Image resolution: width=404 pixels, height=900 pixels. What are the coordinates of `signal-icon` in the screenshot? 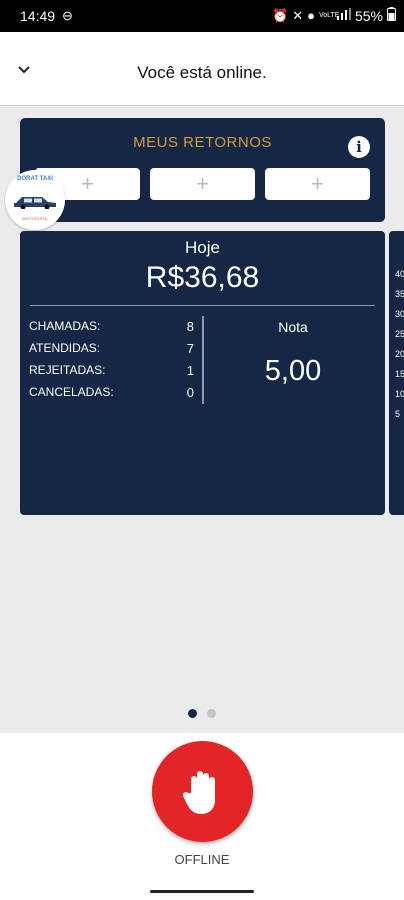 It's located at (343, 15).